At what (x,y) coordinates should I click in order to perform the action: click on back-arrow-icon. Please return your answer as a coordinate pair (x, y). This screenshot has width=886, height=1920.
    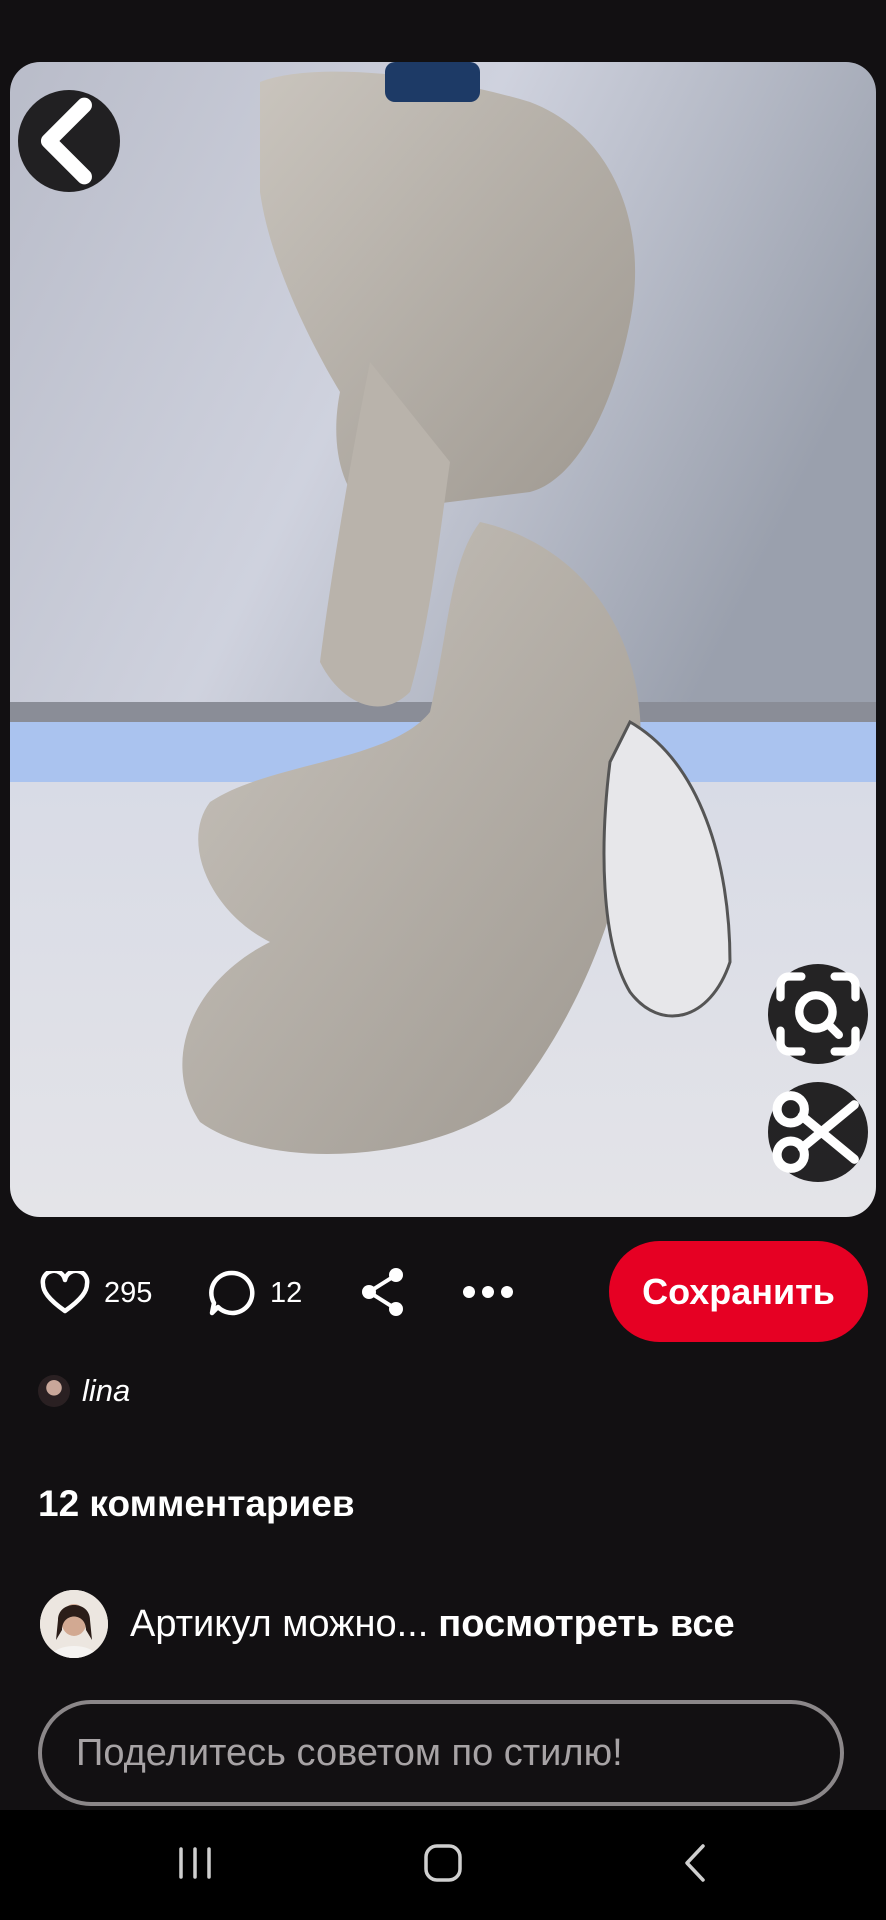
    Looking at the image, I should click on (695, 1862).